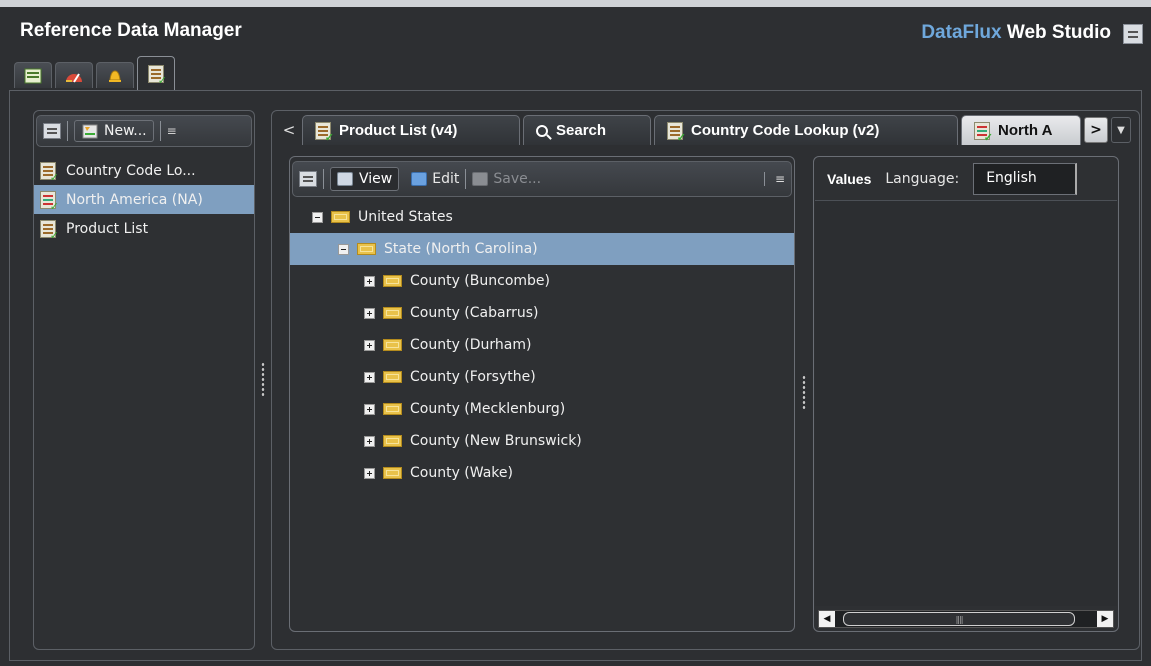 The width and height of the screenshot is (1151, 666). I want to click on new-item-icon, so click(90, 131).